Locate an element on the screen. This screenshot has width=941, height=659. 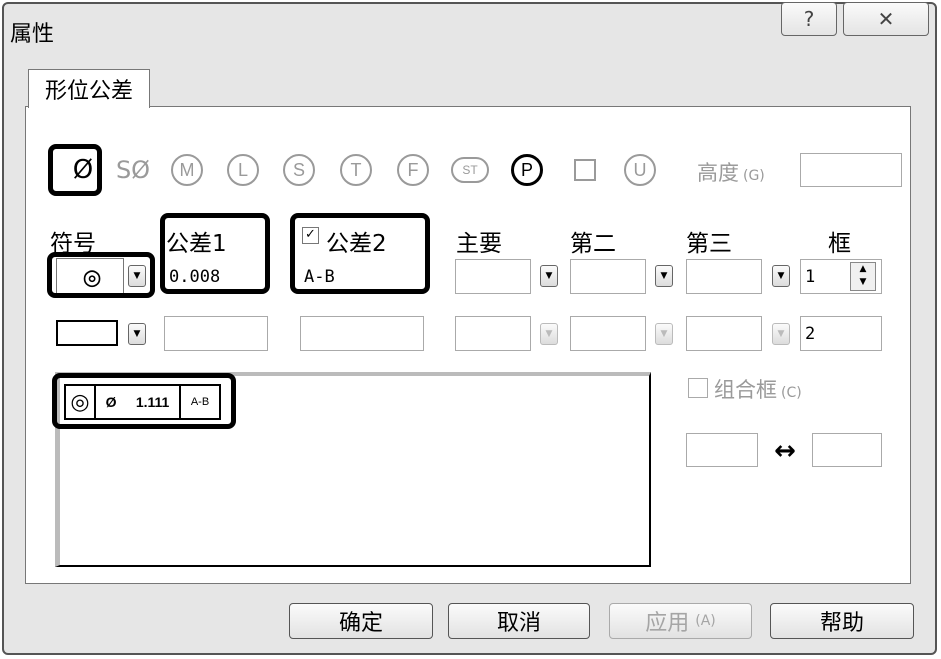
secondary-dropdown-button: ▼ is located at coordinates (664, 276).